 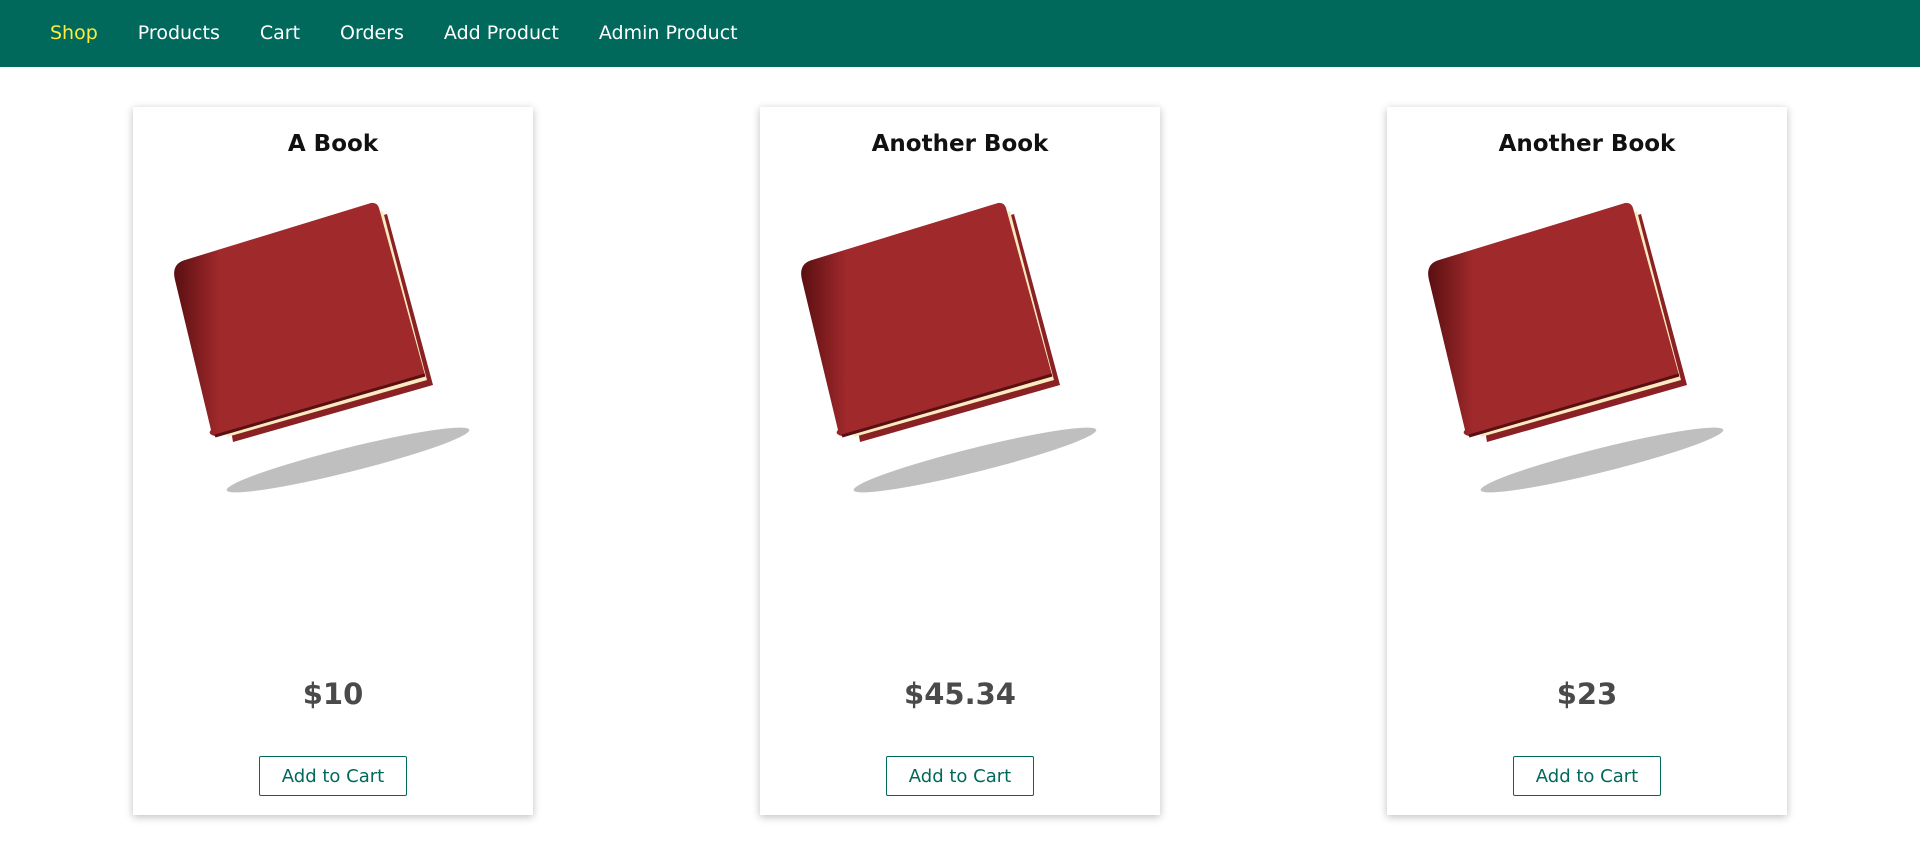 What do you see at coordinates (501, 33) in the screenshot?
I see `nav-item-add-product: Add Product` at bounding box center [501, 33].